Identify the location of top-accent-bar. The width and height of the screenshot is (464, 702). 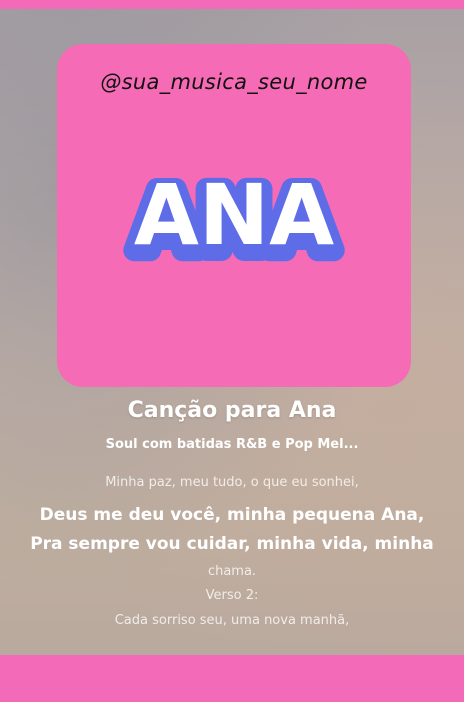
(232, 4).